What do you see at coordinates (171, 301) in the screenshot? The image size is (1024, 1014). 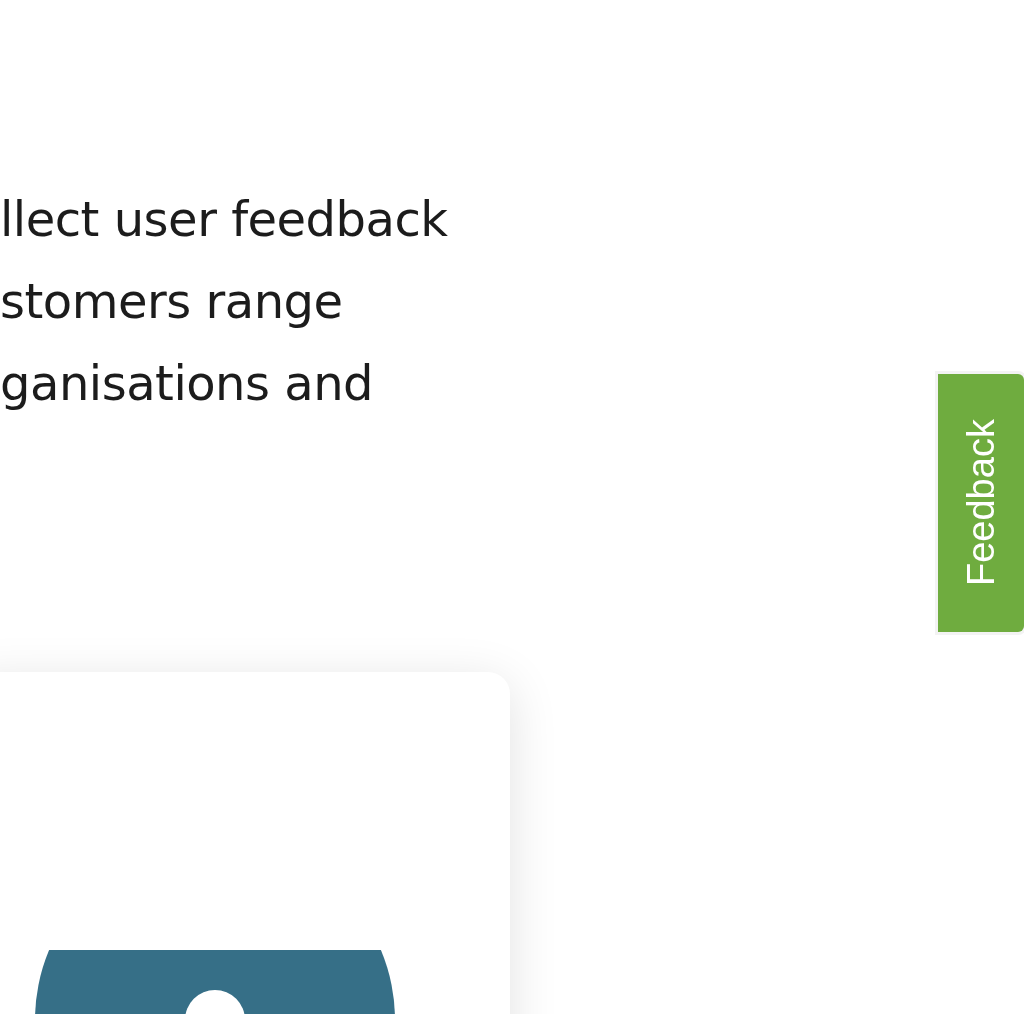 I see `intro-text: stomers range` at bounding box center [171, 301].